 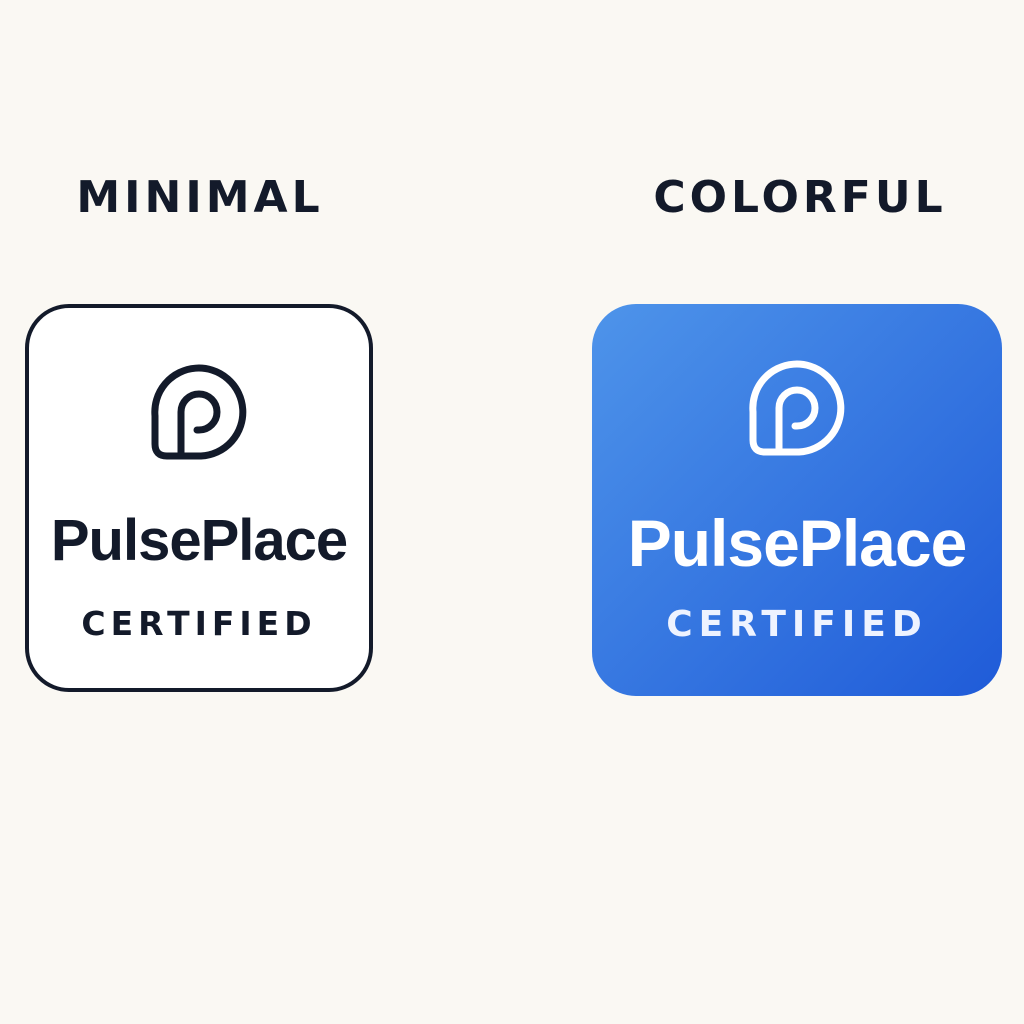 I want to click on colorful-variant-title: COLORFUL, so click(x=800, y=197).